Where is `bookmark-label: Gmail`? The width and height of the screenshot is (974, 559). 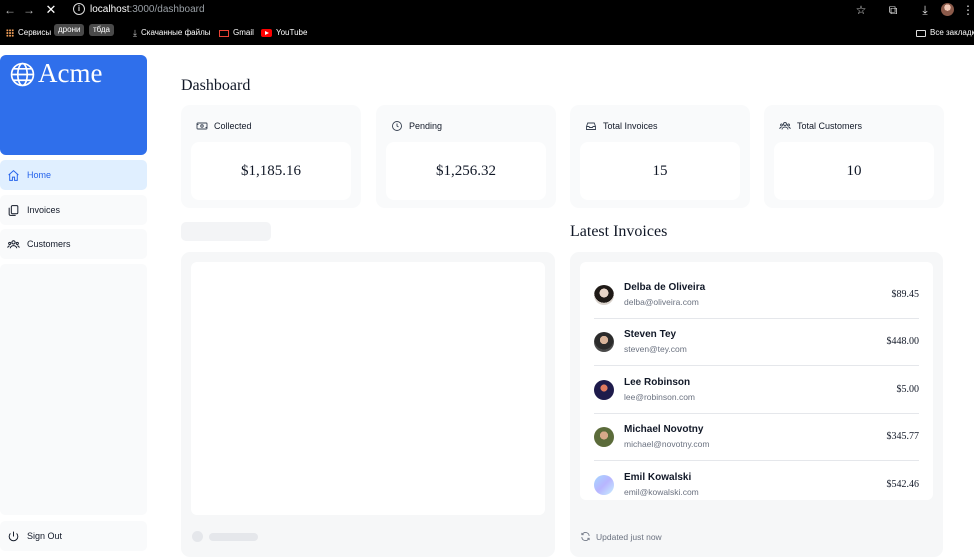 bookmark-label: Gmail is located at coordinates (243, 32).